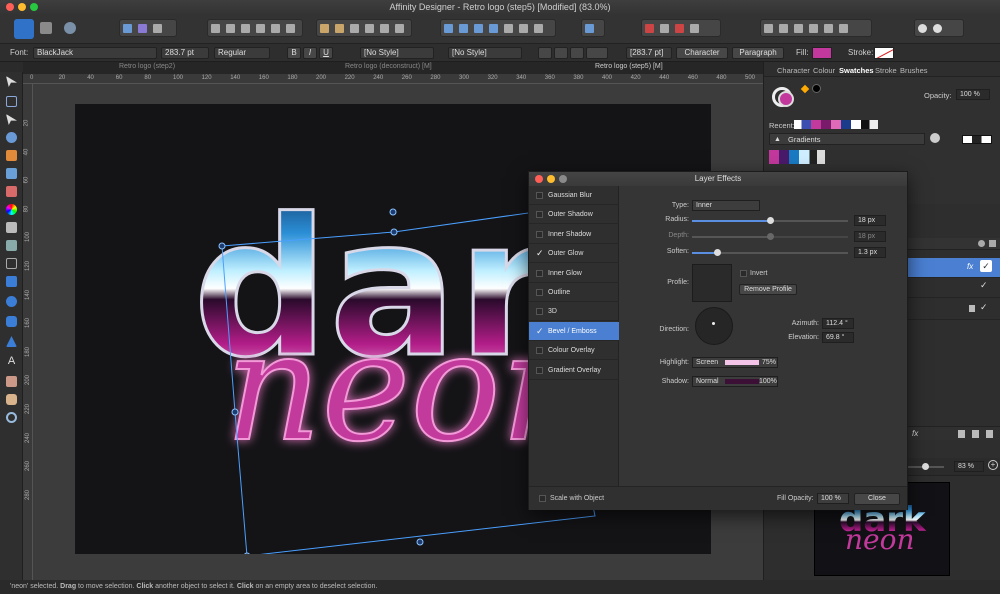 Image resolution: width=1000 pixels, height=594 pixels. Describe the element at coordinates (563, 179) in the screenshot. I see `dialog-zoom-icon` at that location.